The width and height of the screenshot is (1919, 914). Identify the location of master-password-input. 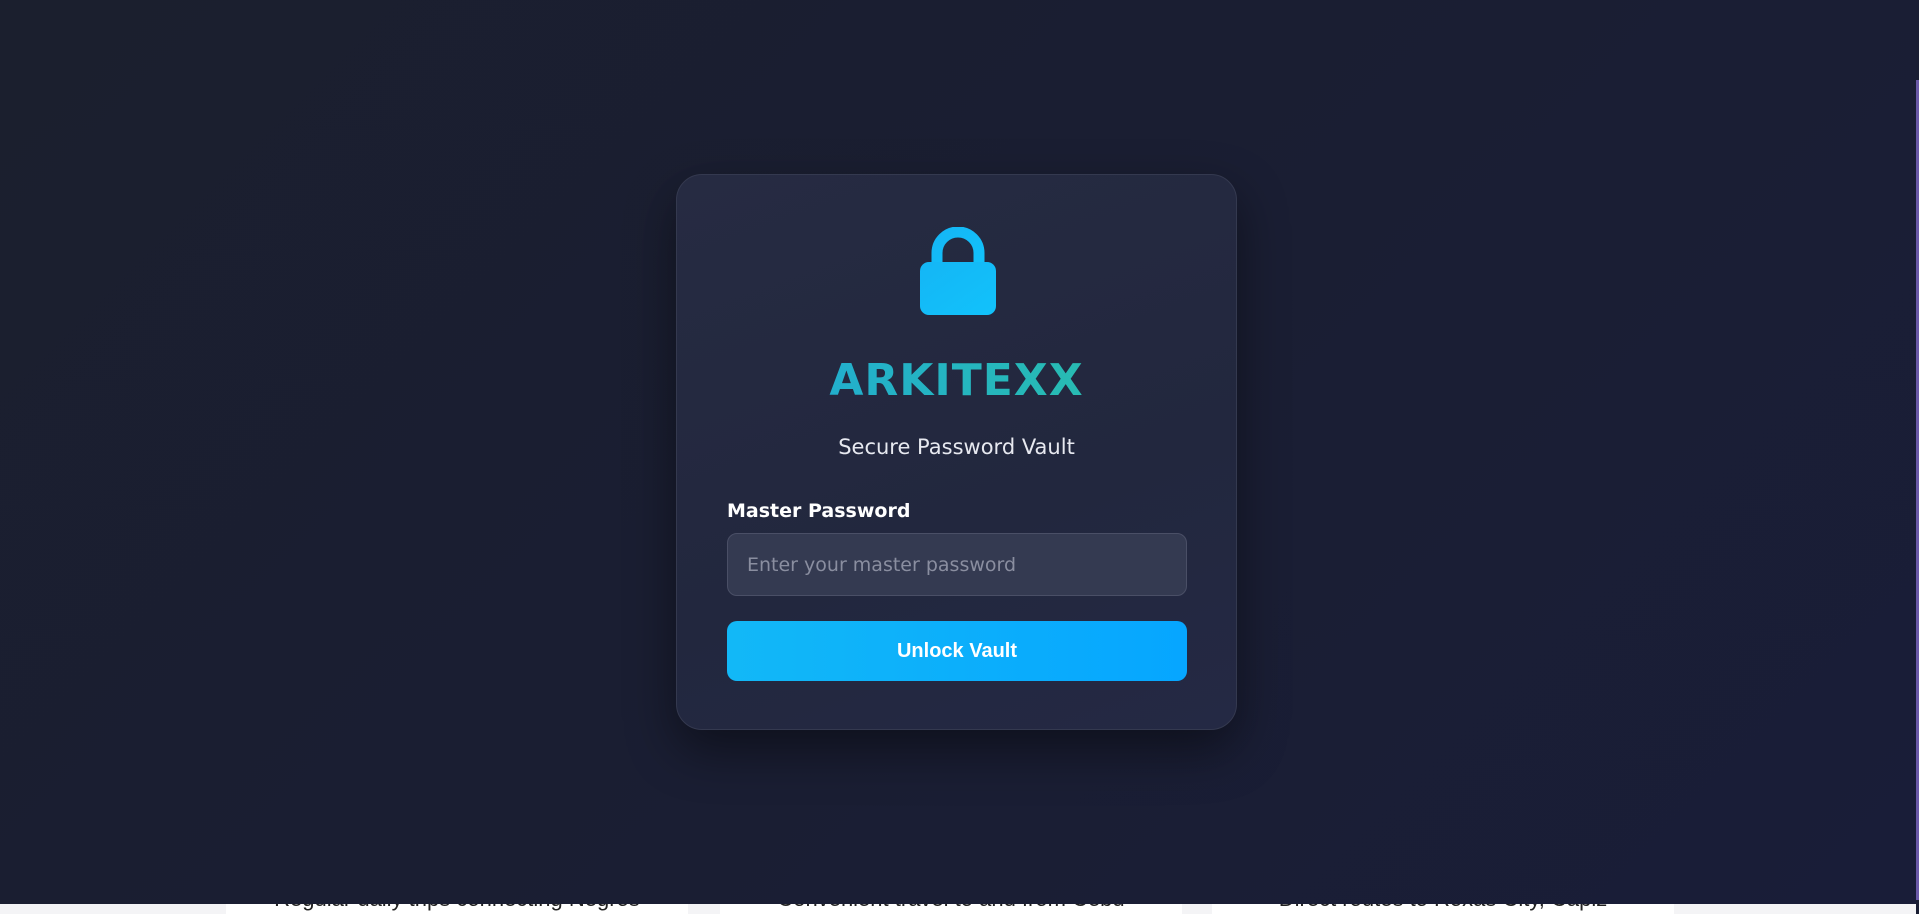
(957, 564).